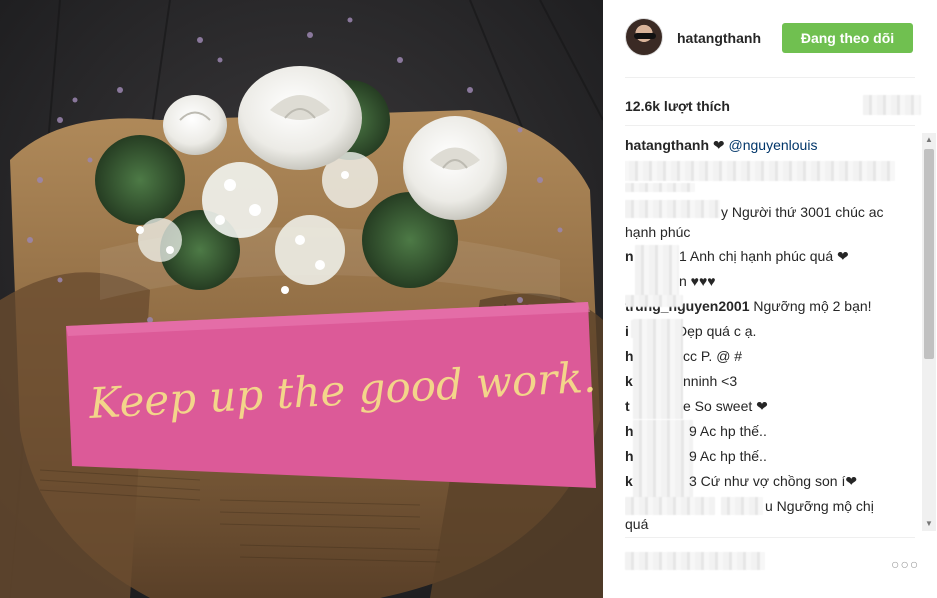 Image resolution: width=937 pixels, height=598 pixels. What do you see at coordinates (658, 232) in the screenshot?
I see `list-item: hạnh phúc` at bounding box center [658, 232].